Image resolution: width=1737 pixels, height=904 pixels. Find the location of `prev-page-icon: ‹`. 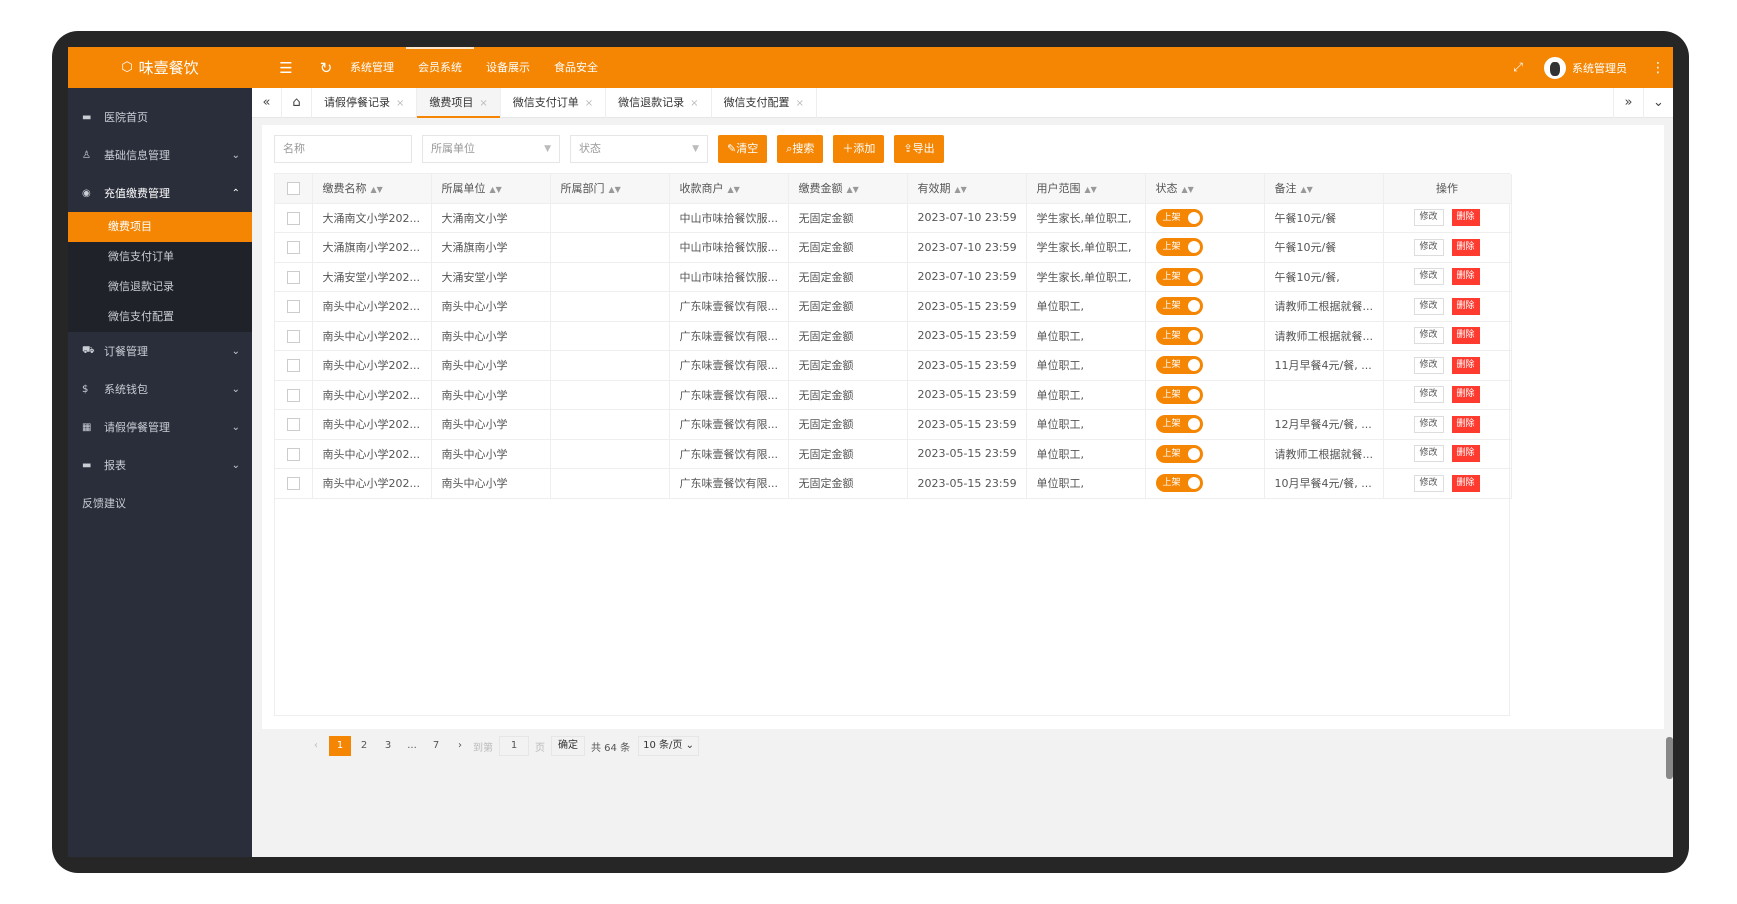

prev-page-icon: ‹ is located at coordinates (316, 746).